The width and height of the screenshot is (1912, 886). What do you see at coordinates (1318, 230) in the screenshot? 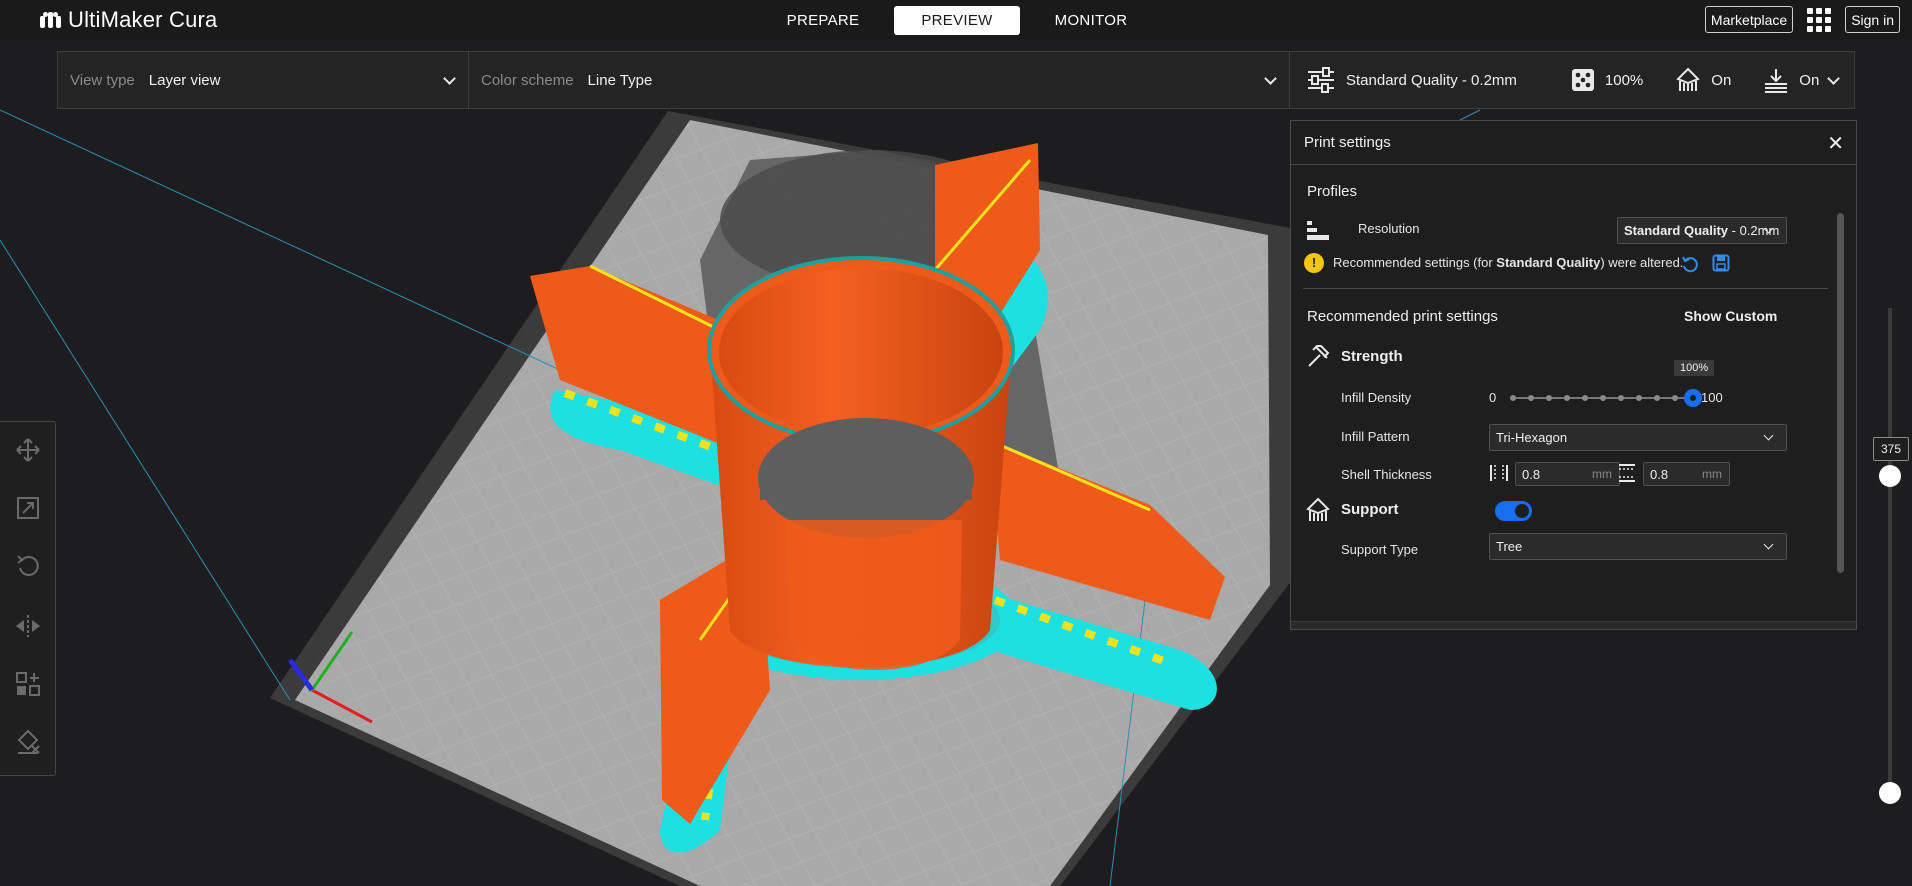
I see `resolution-icon` at bounding box center [1318, 230].